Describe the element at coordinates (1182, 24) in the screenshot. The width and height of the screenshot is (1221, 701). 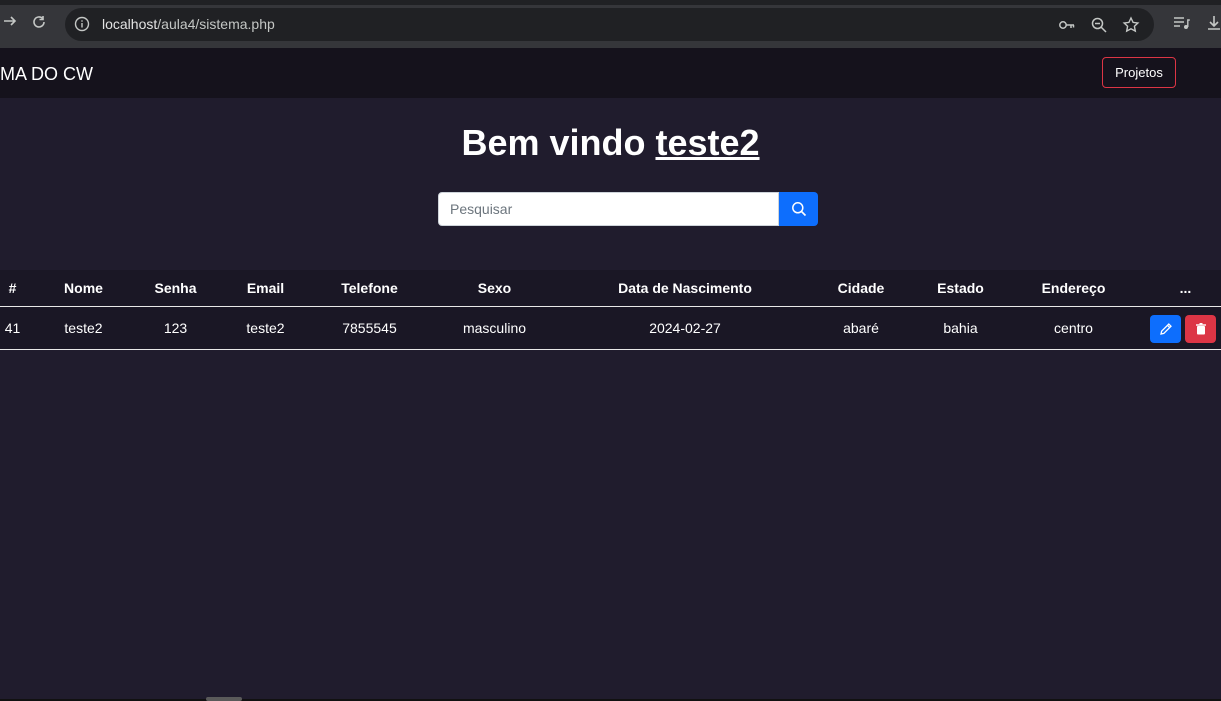
I see `media-queue-icon` at that location.